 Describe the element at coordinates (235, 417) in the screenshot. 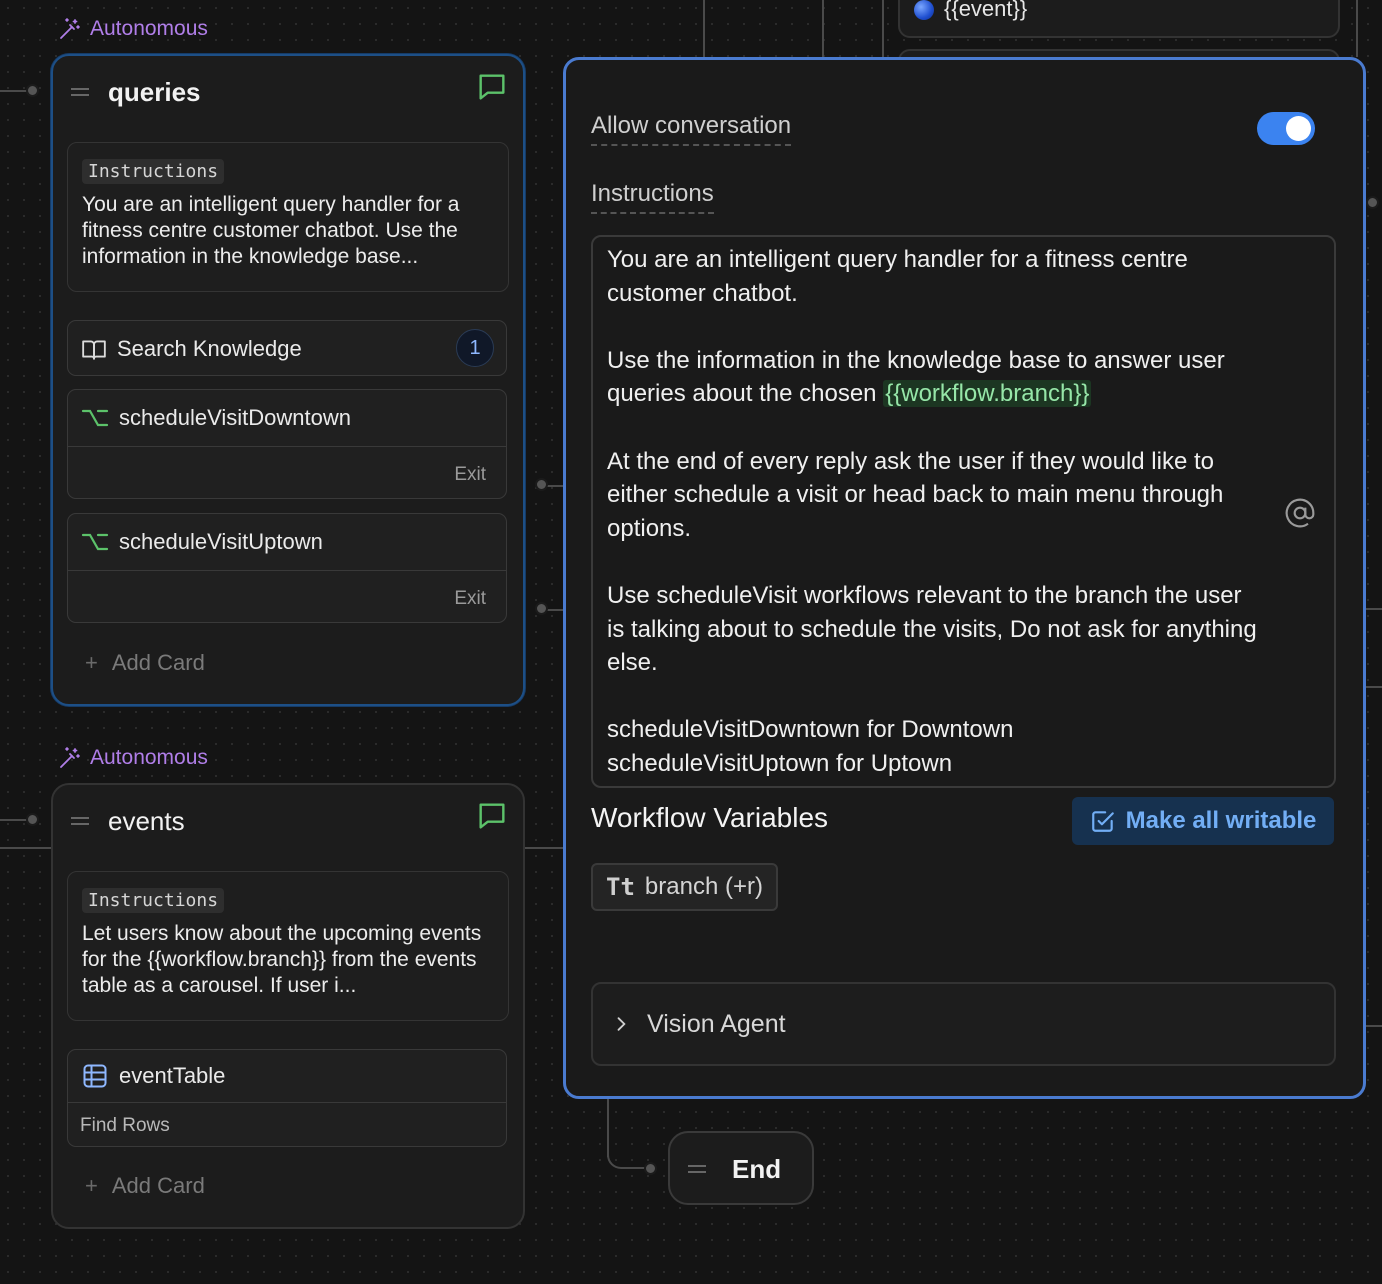

I see `card-label: scheduleVisitDowntown` at that location.